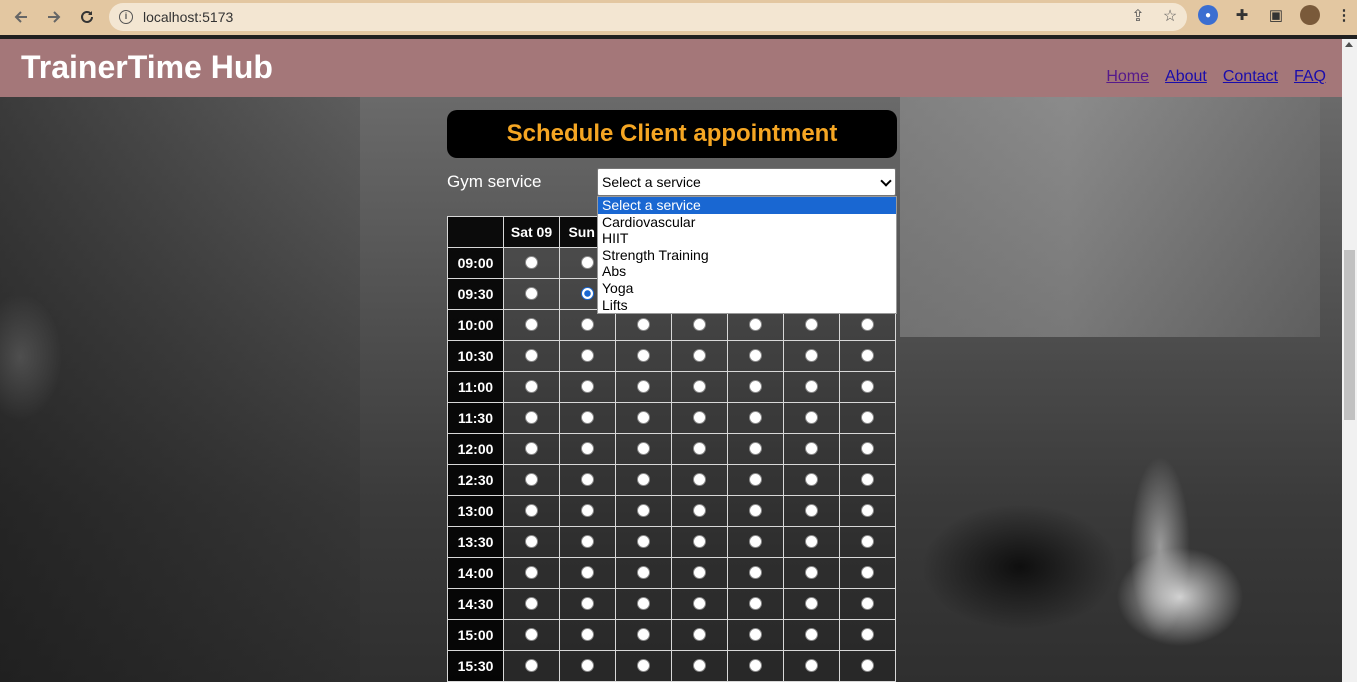 Image resolution: width=1357 pixels, height=682 pixels. What do you see at coordinates (1344, 15) in the screenshot?
I see `menu-dots-icon: ⋮` at bounding box center [1344, 15].